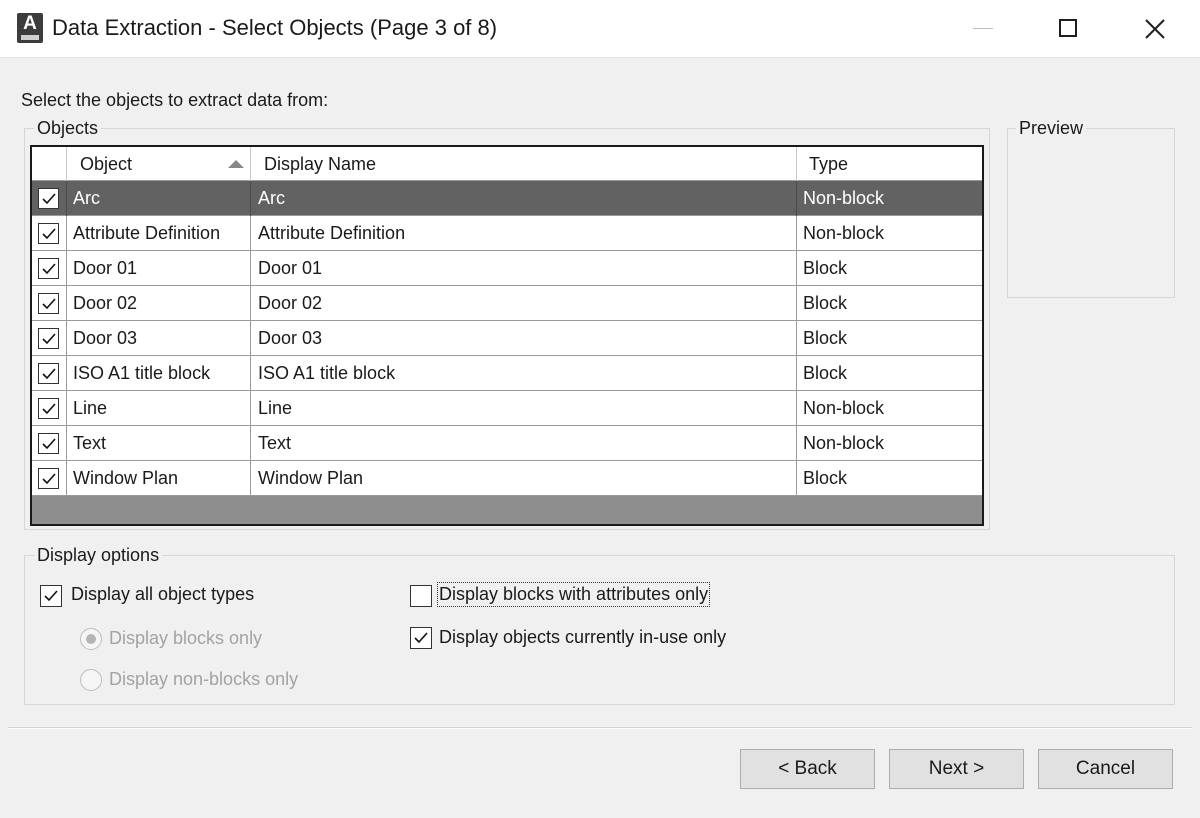 This screenshot has height=818, width=1200. I want to click on minimize-icon, so click(983, 28).